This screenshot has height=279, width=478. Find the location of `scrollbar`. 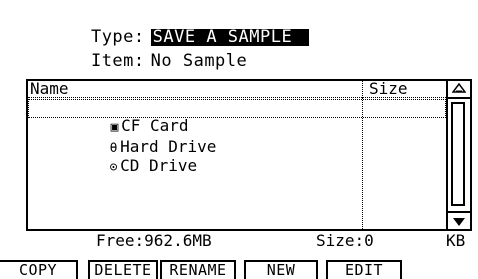

scrollbar is located at coordinates (458, 155).